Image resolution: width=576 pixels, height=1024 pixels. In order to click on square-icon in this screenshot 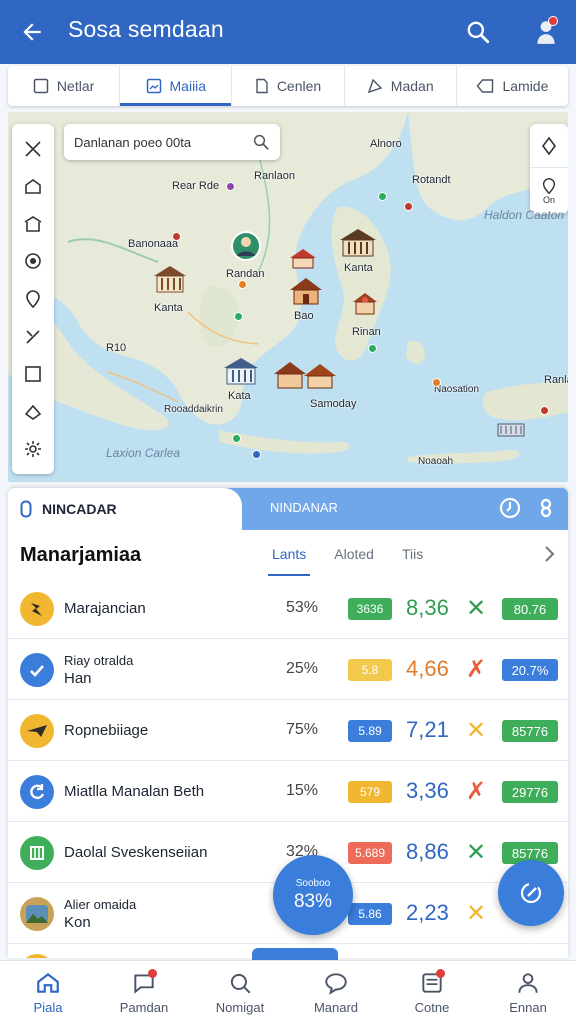, I will do `click(33, 374)`.